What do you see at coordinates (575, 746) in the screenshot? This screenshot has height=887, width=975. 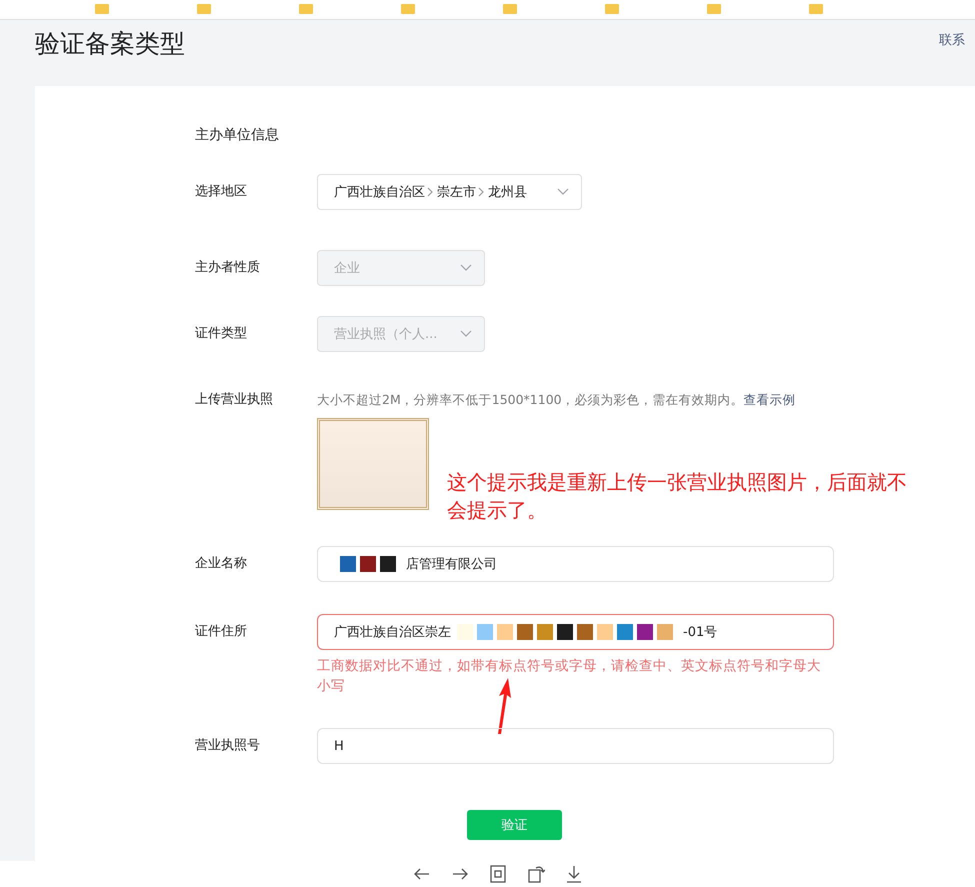 I see `input-field: H` at bounding box center [575, 746].